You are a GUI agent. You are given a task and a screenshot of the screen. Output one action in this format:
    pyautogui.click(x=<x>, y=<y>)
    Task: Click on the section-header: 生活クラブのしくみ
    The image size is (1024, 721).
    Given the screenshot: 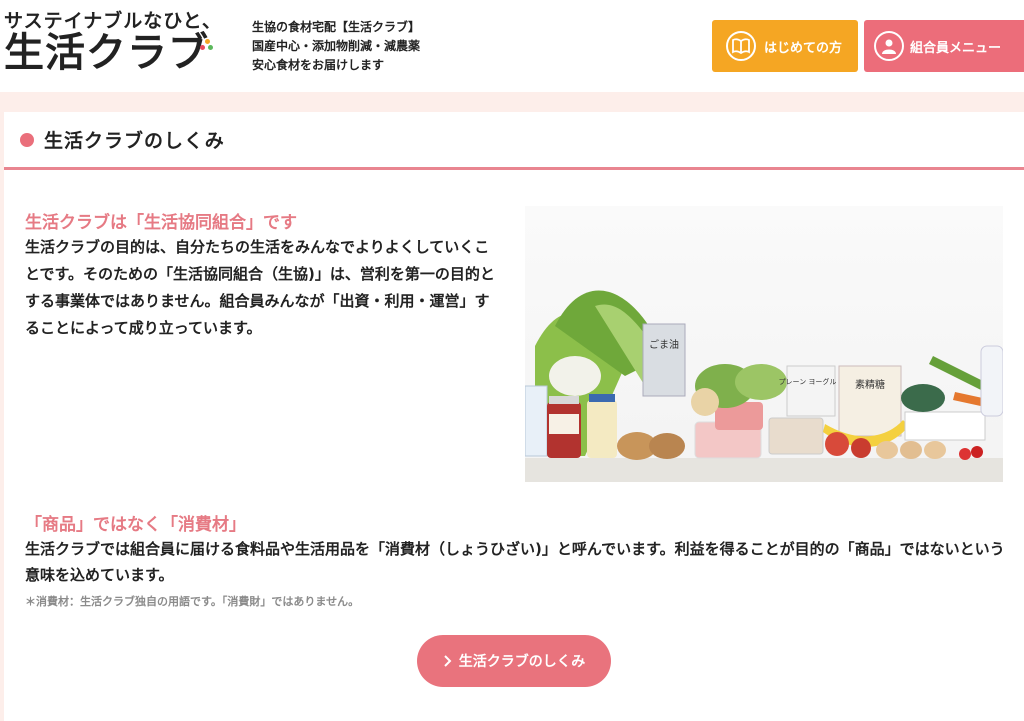 What is the action you would take?
    pyautogui.click(x=514, y=141)
    